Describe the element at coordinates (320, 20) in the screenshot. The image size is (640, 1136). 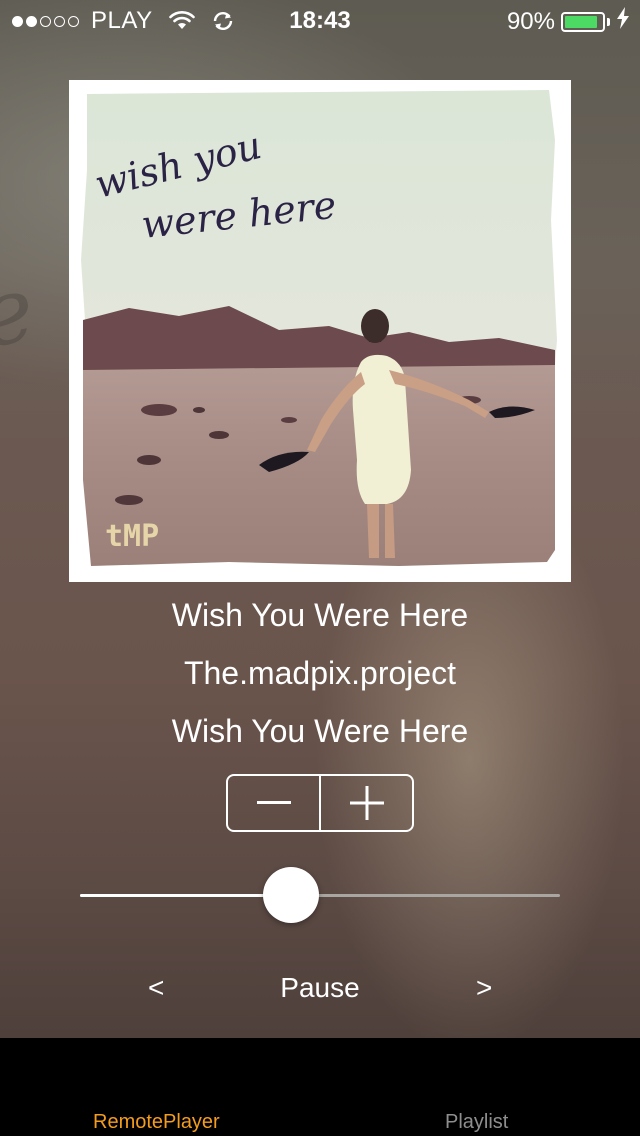
I see `status-bar: PLAY 18:43 90%` at that location.